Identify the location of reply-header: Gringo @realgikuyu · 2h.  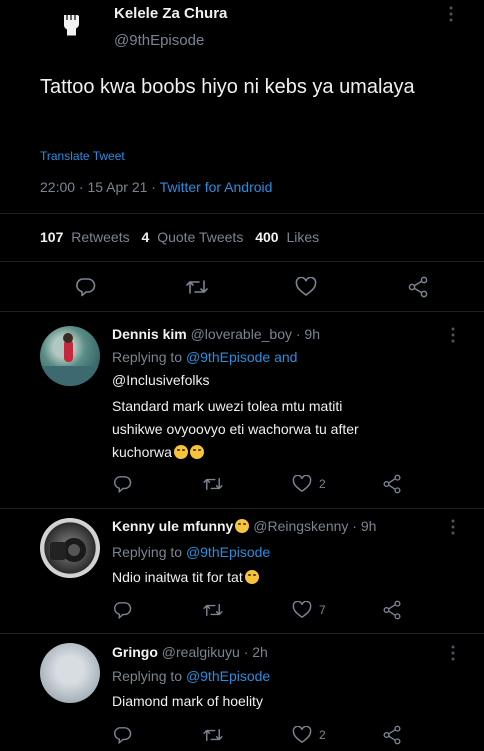
(190, 652).